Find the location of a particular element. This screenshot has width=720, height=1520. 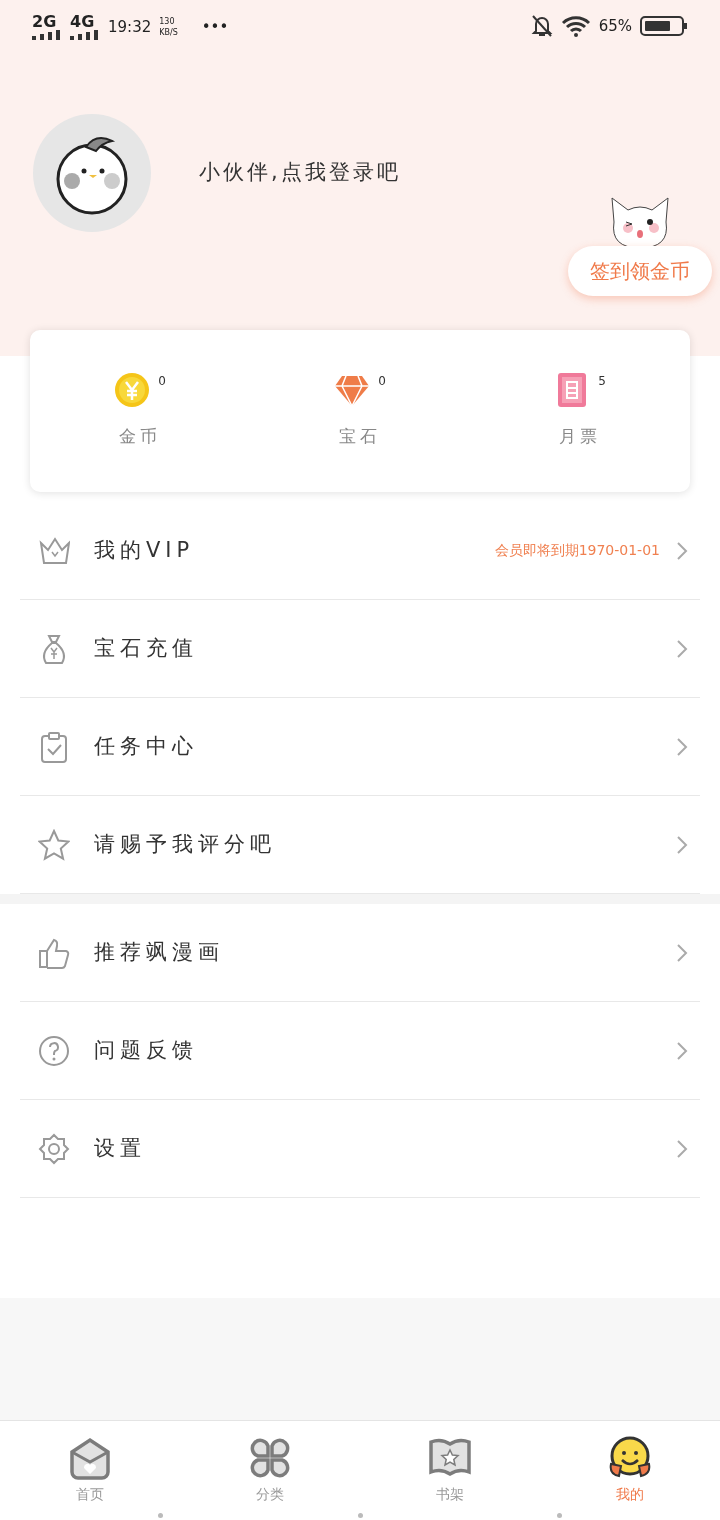

house-heart-icon is located at coordinates (90, 1458).